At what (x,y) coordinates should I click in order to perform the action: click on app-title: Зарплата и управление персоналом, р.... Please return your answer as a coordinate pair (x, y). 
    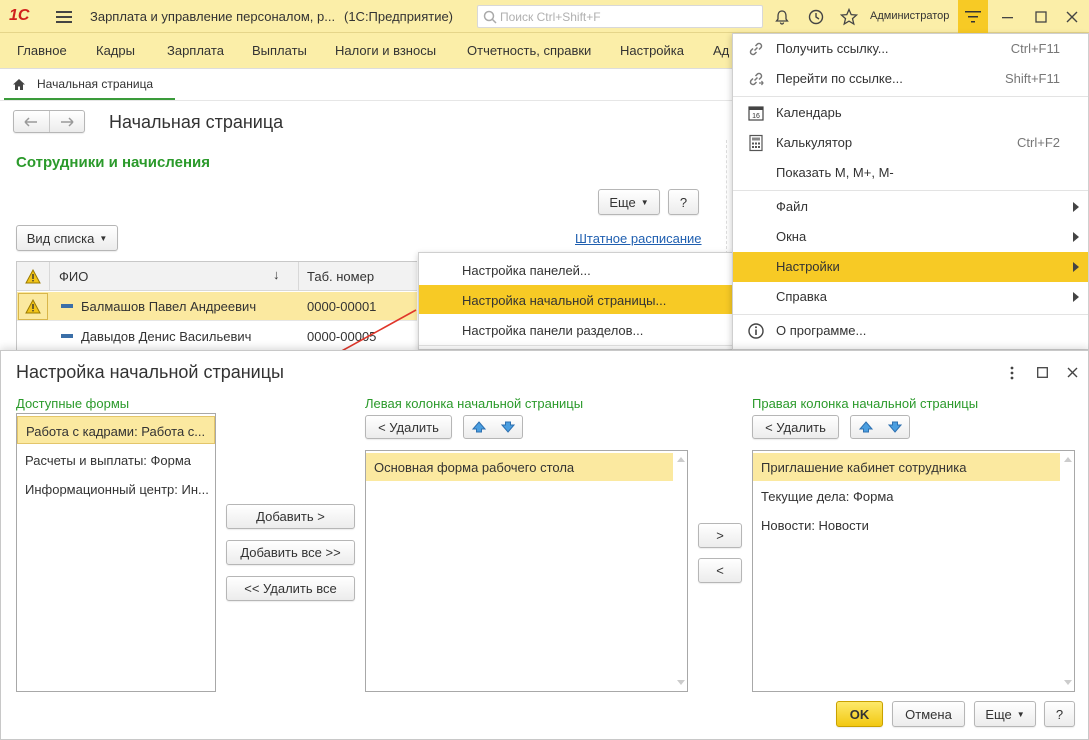
    Looking at the image, I should click on (213, 16).